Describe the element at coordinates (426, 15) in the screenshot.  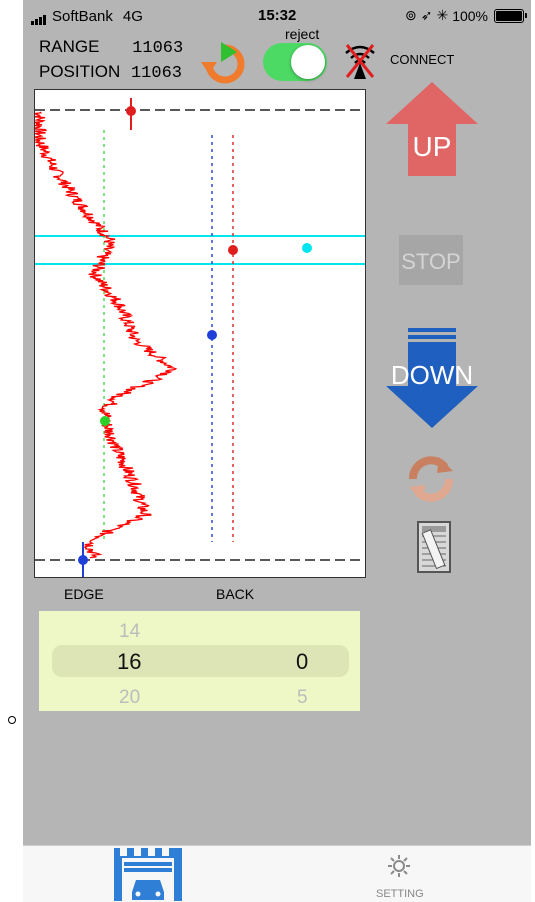
I see `location-icon: ➶` at that location.